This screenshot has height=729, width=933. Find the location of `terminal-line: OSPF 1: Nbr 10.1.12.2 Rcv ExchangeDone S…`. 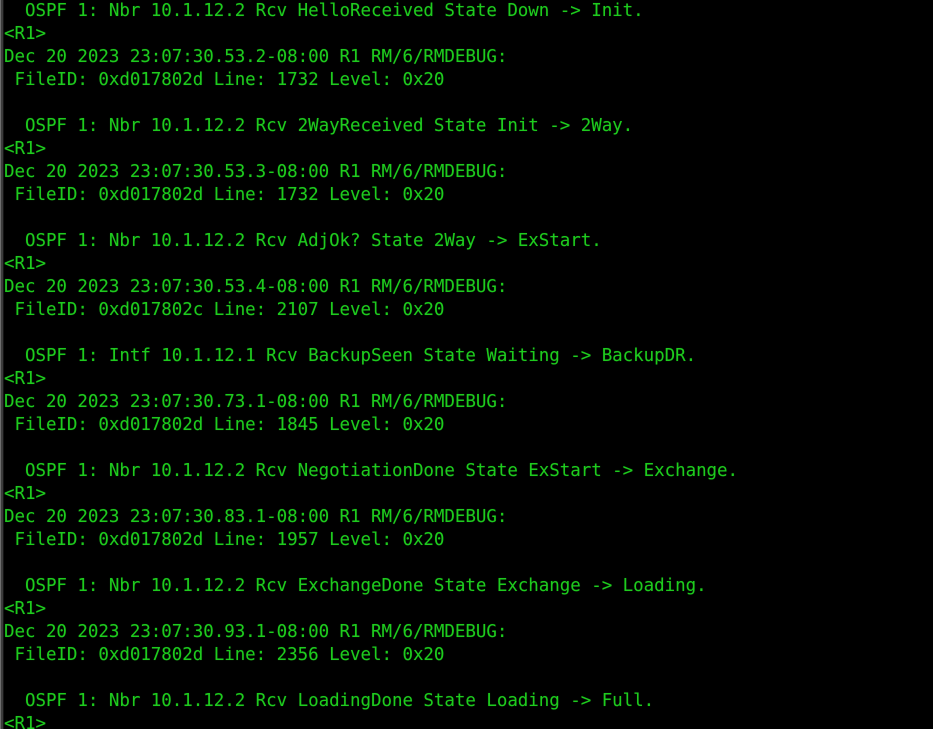

terminal-line: OSPF 1: Nbr 10.1.12.2 Rcv ExchangeDone S… is located at coordinates (355, 586).